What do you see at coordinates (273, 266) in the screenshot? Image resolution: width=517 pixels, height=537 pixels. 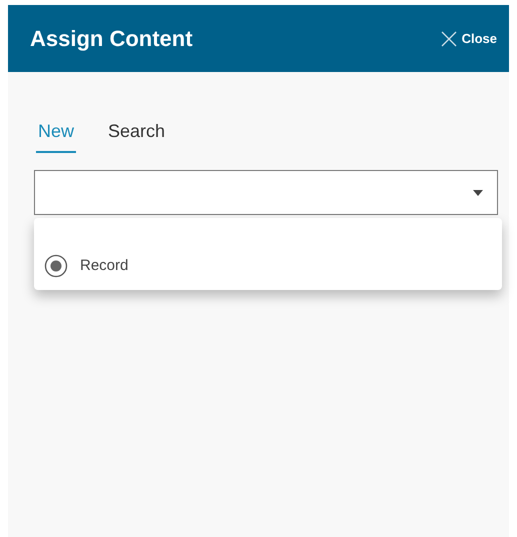 I see `radio-option: Record` at bounding box center [273, 266].